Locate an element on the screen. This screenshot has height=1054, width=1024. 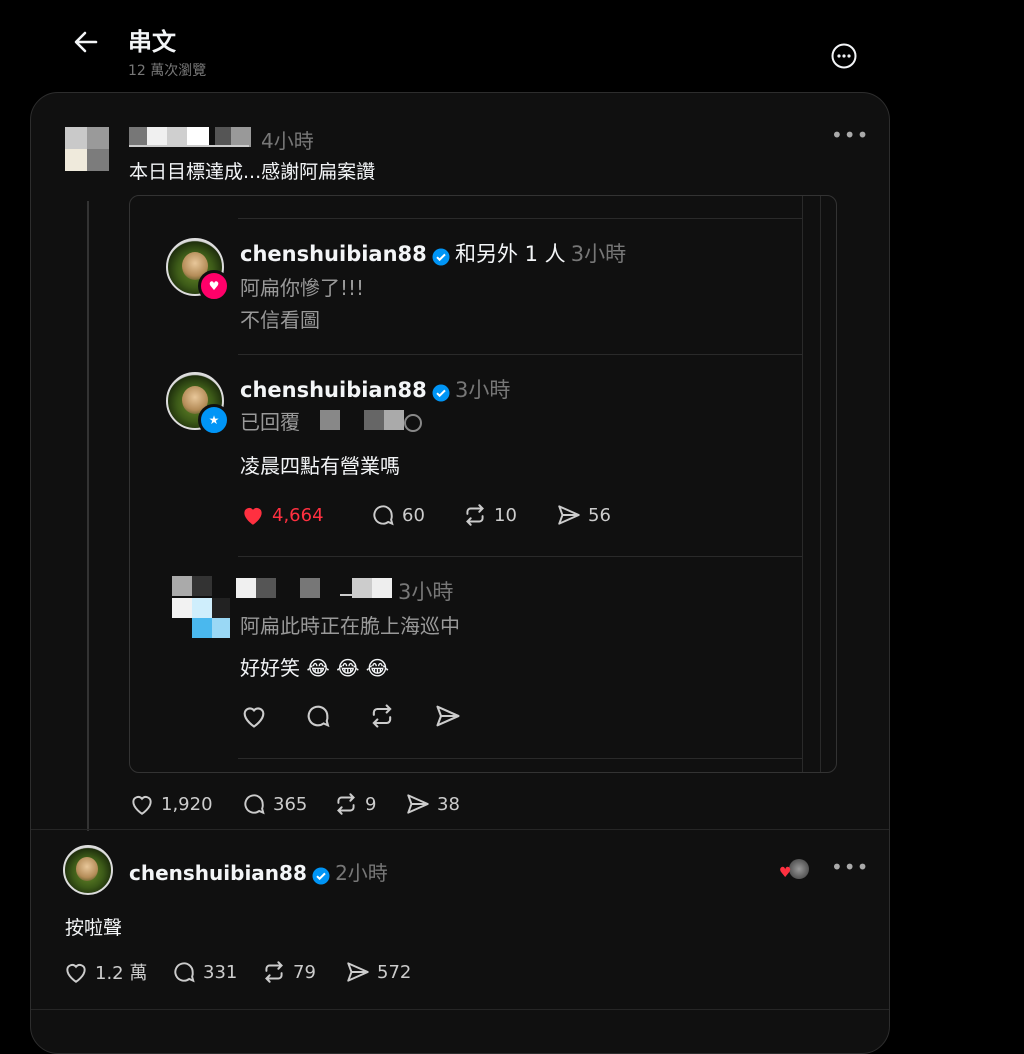
post-share-count: 38 is located at coordinates (448, 804).